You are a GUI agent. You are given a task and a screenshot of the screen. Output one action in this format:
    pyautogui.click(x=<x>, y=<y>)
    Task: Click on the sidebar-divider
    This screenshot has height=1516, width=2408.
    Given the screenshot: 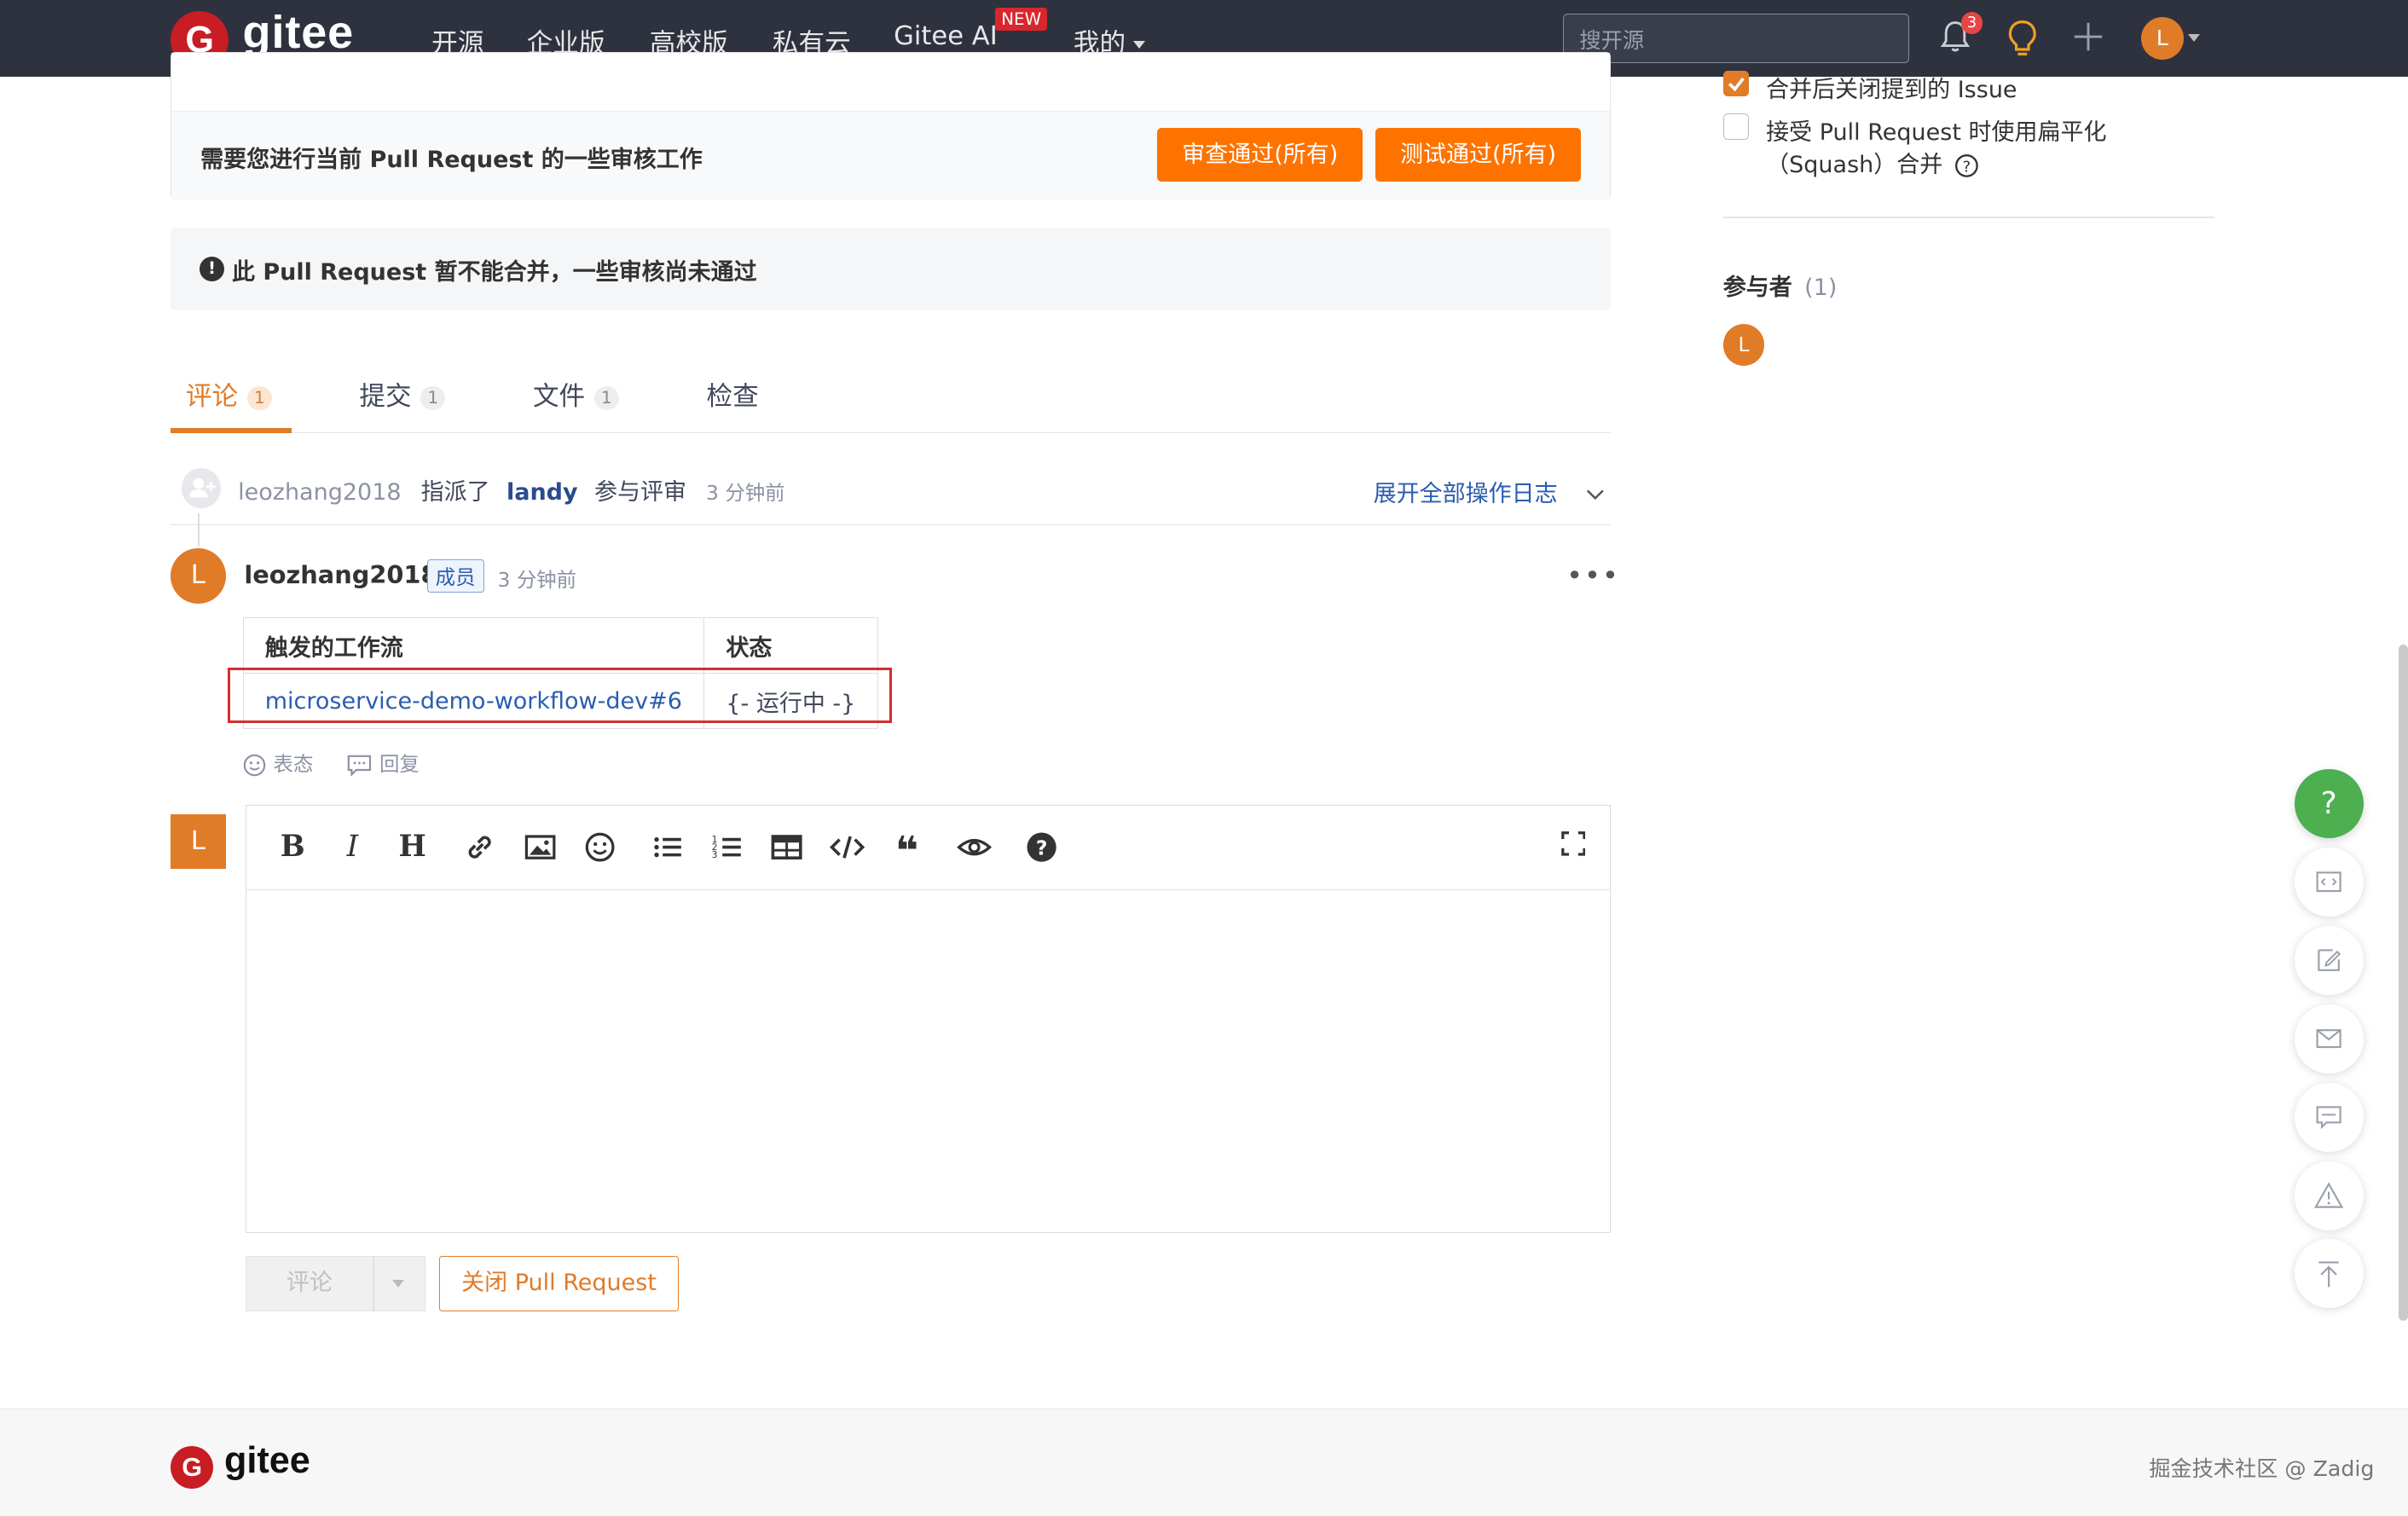 What is the action you would take?
    pyautogui.click(x=1968, y=217)
    